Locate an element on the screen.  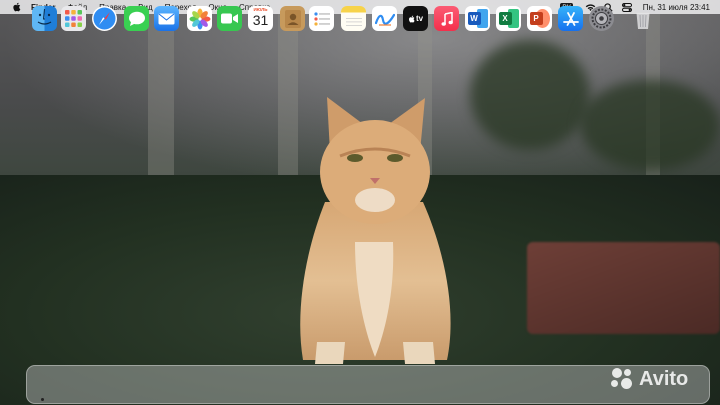
app-store-icon is located at coordinates (570, 18).